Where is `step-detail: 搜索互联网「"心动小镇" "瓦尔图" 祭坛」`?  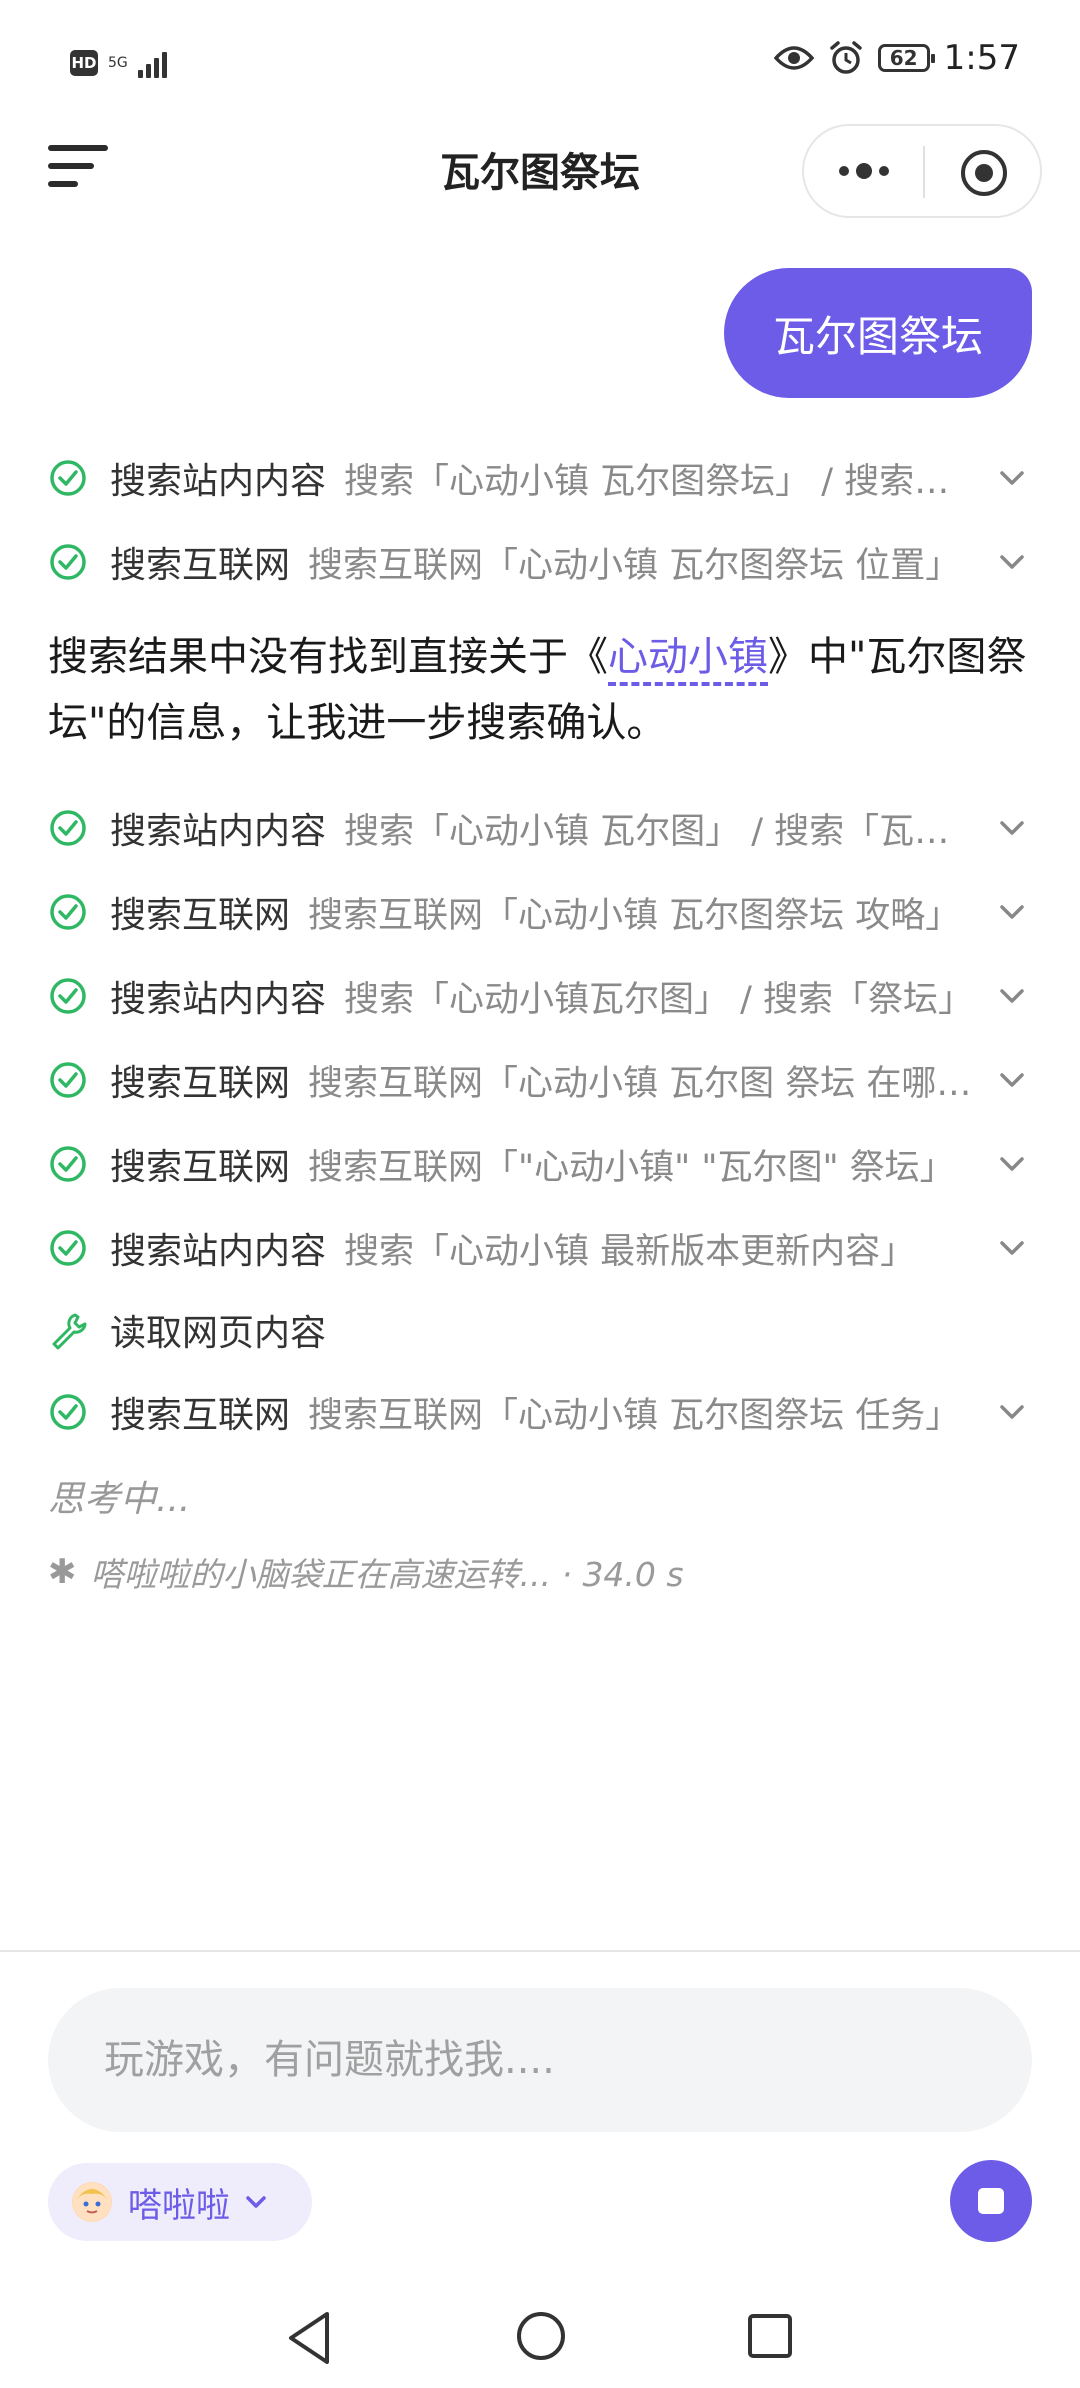 step-detail: 搜索互联网「"心动小镇" "瓦尔图" 祭坛」 is located at coordinates (631, 1167).